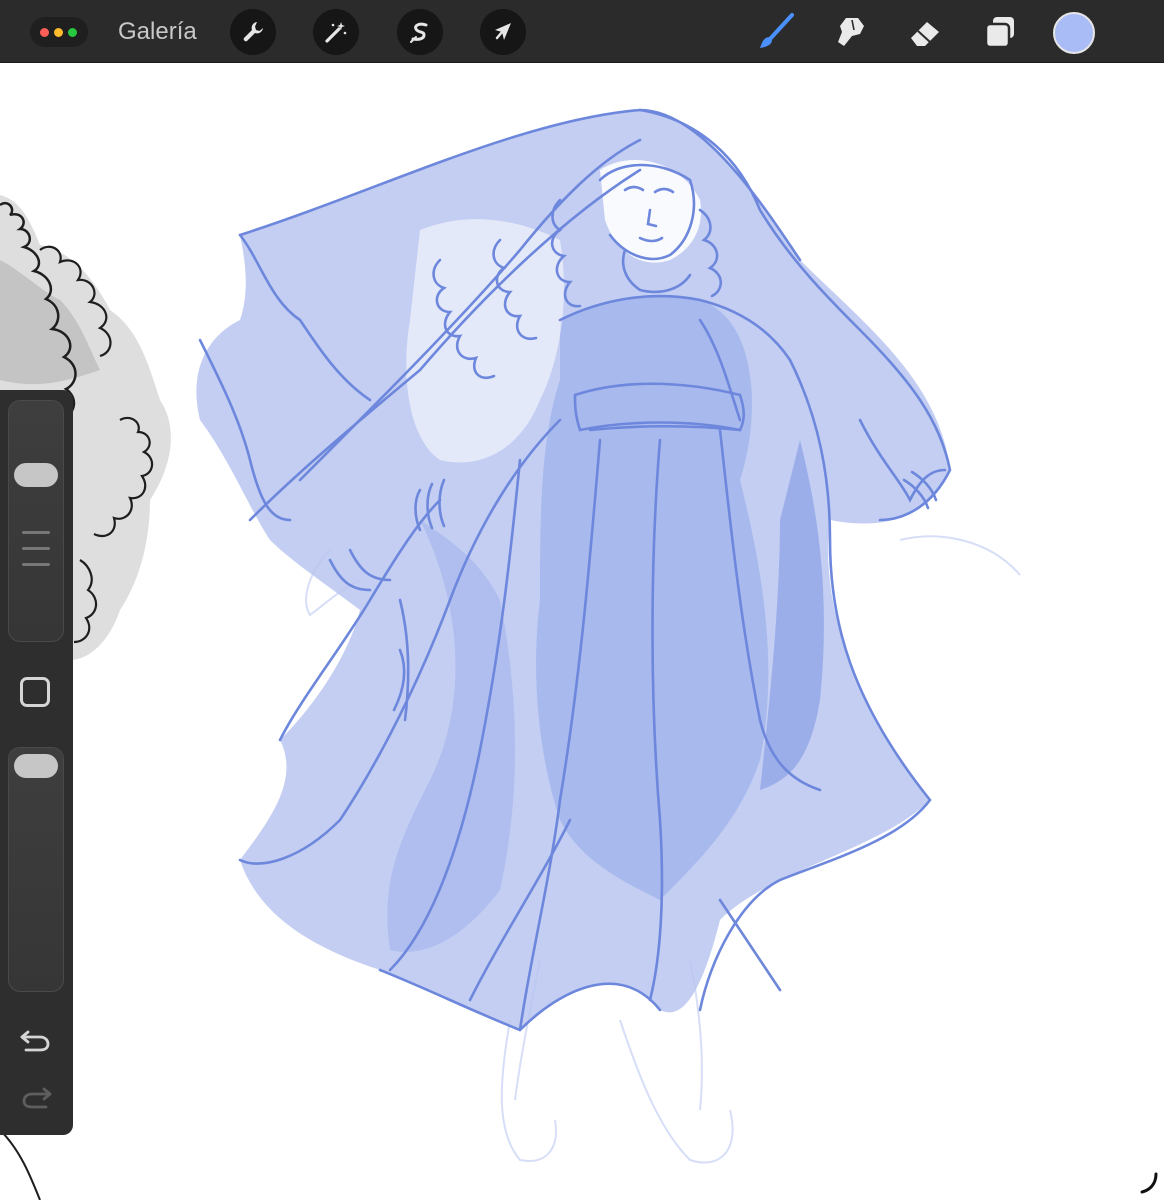 The width and height of the screenshot is (1164, 1200). I want to click on redo-arrow-icon, so click(36, 1098).